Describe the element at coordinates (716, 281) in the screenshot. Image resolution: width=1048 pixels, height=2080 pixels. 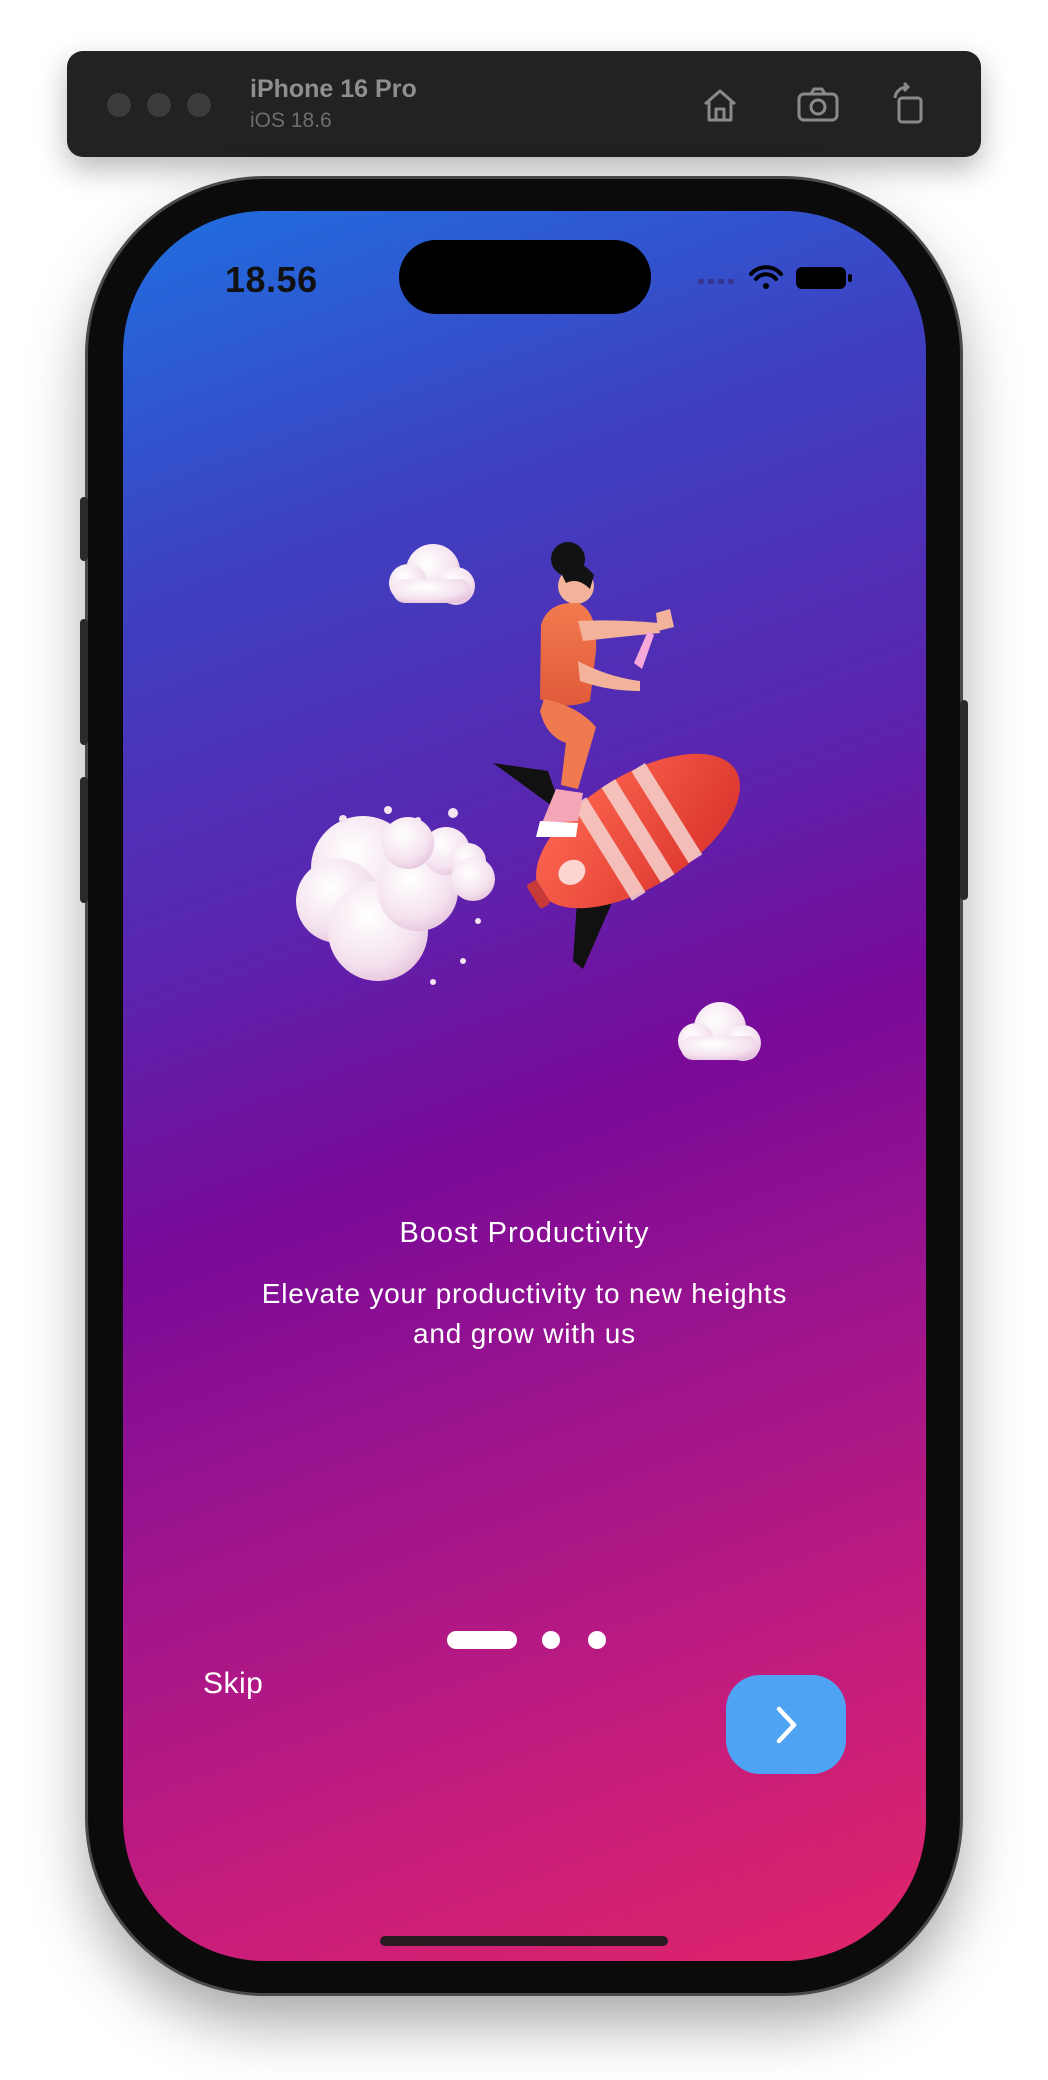
I see `cellular-signal-icon` at that location.